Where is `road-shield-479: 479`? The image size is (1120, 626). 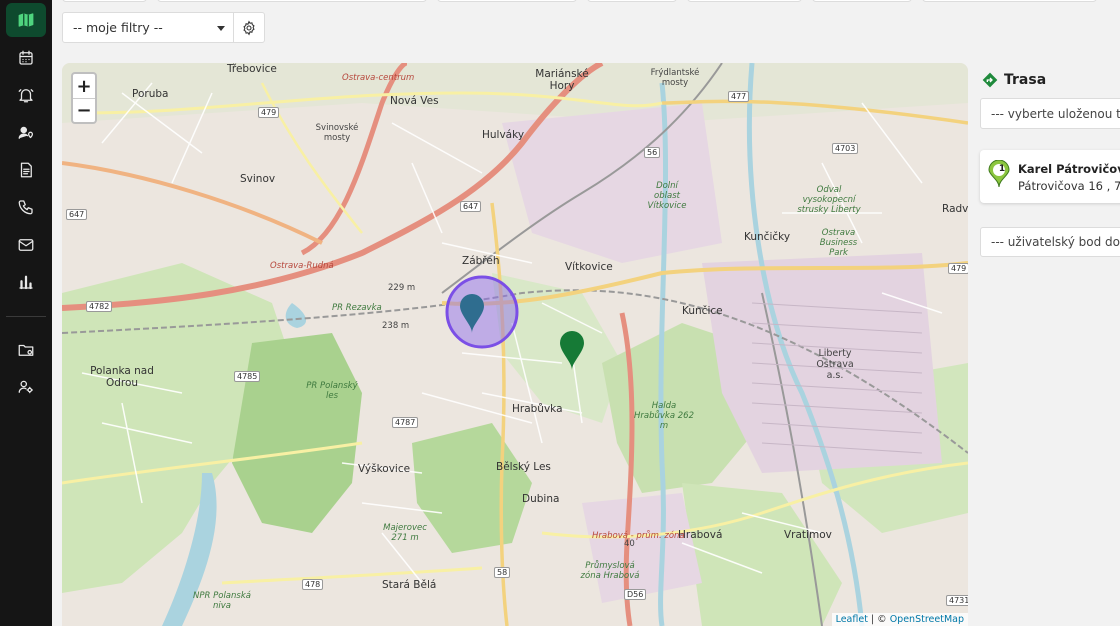
road-shield-479: 479 is located at coordinates (269, 112).